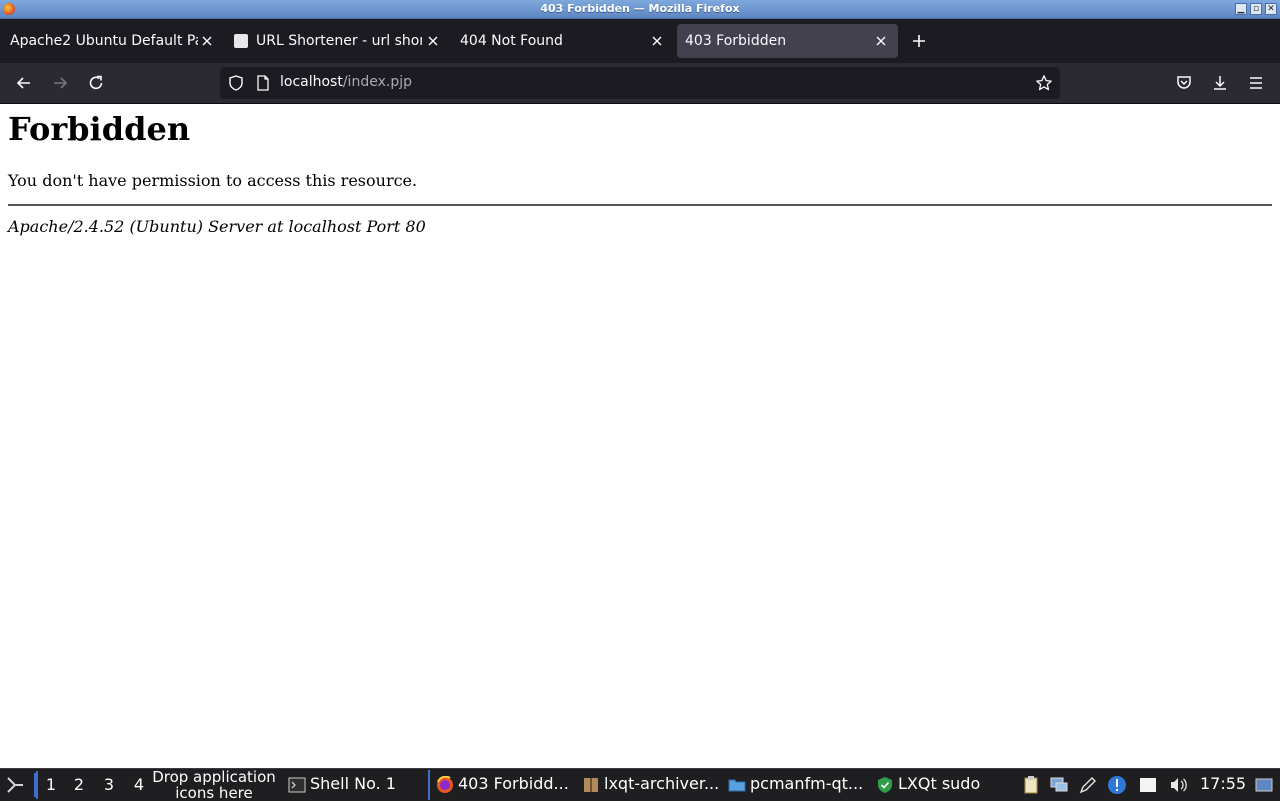 The width and height of the screenshot is (1280, 802). What do you see at coordinates (1220, 83) in the screenshot?
I see `downloads-icon` at bounding box center [1220, 83].